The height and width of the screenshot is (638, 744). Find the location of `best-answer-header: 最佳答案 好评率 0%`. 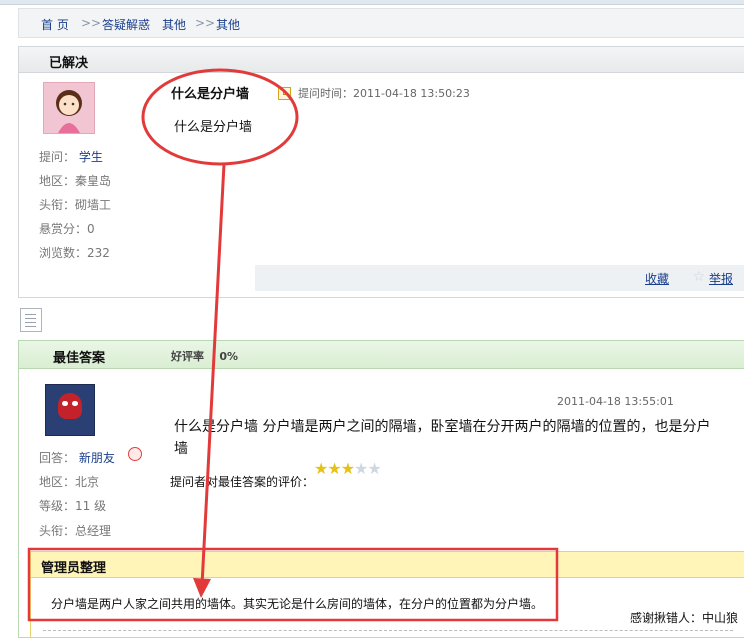

best-answer-header: 最佳答案 好评率 0% is located at coordinates (381, 355).